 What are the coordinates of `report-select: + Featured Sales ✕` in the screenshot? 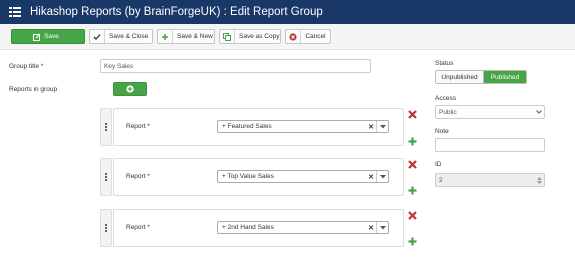 It's located at (303, 126).